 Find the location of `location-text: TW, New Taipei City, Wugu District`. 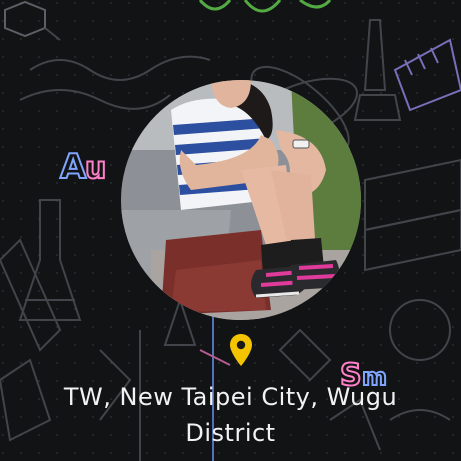

location-text: TW, New Taipei City, Wugu District is located at coordinates (230, 415).